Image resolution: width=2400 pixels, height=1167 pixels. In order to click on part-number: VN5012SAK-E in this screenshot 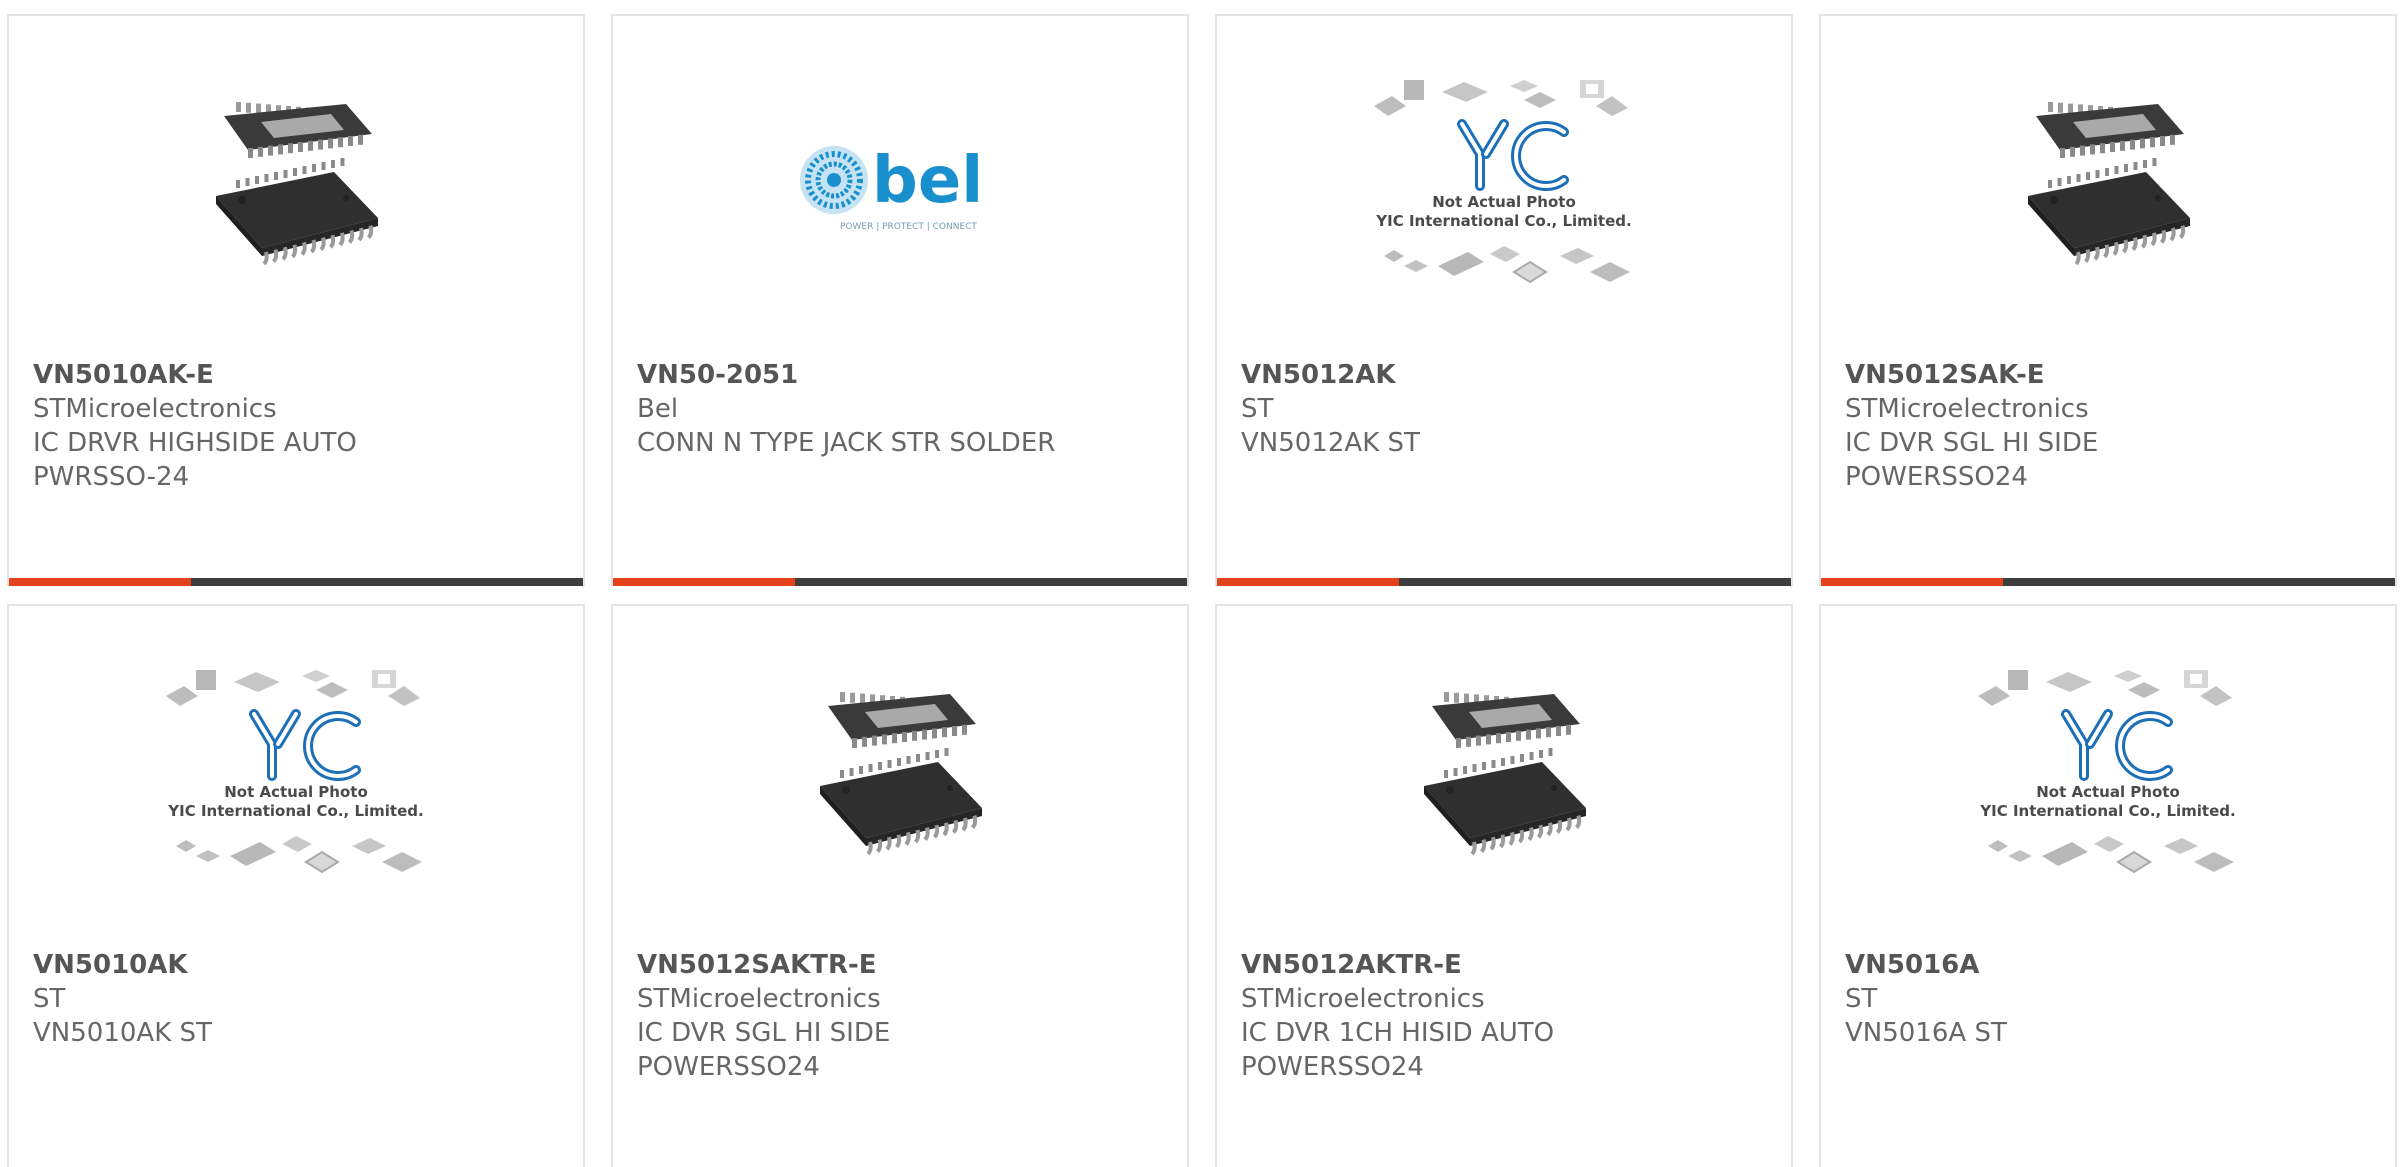, I will do `click(2110, 375)`.